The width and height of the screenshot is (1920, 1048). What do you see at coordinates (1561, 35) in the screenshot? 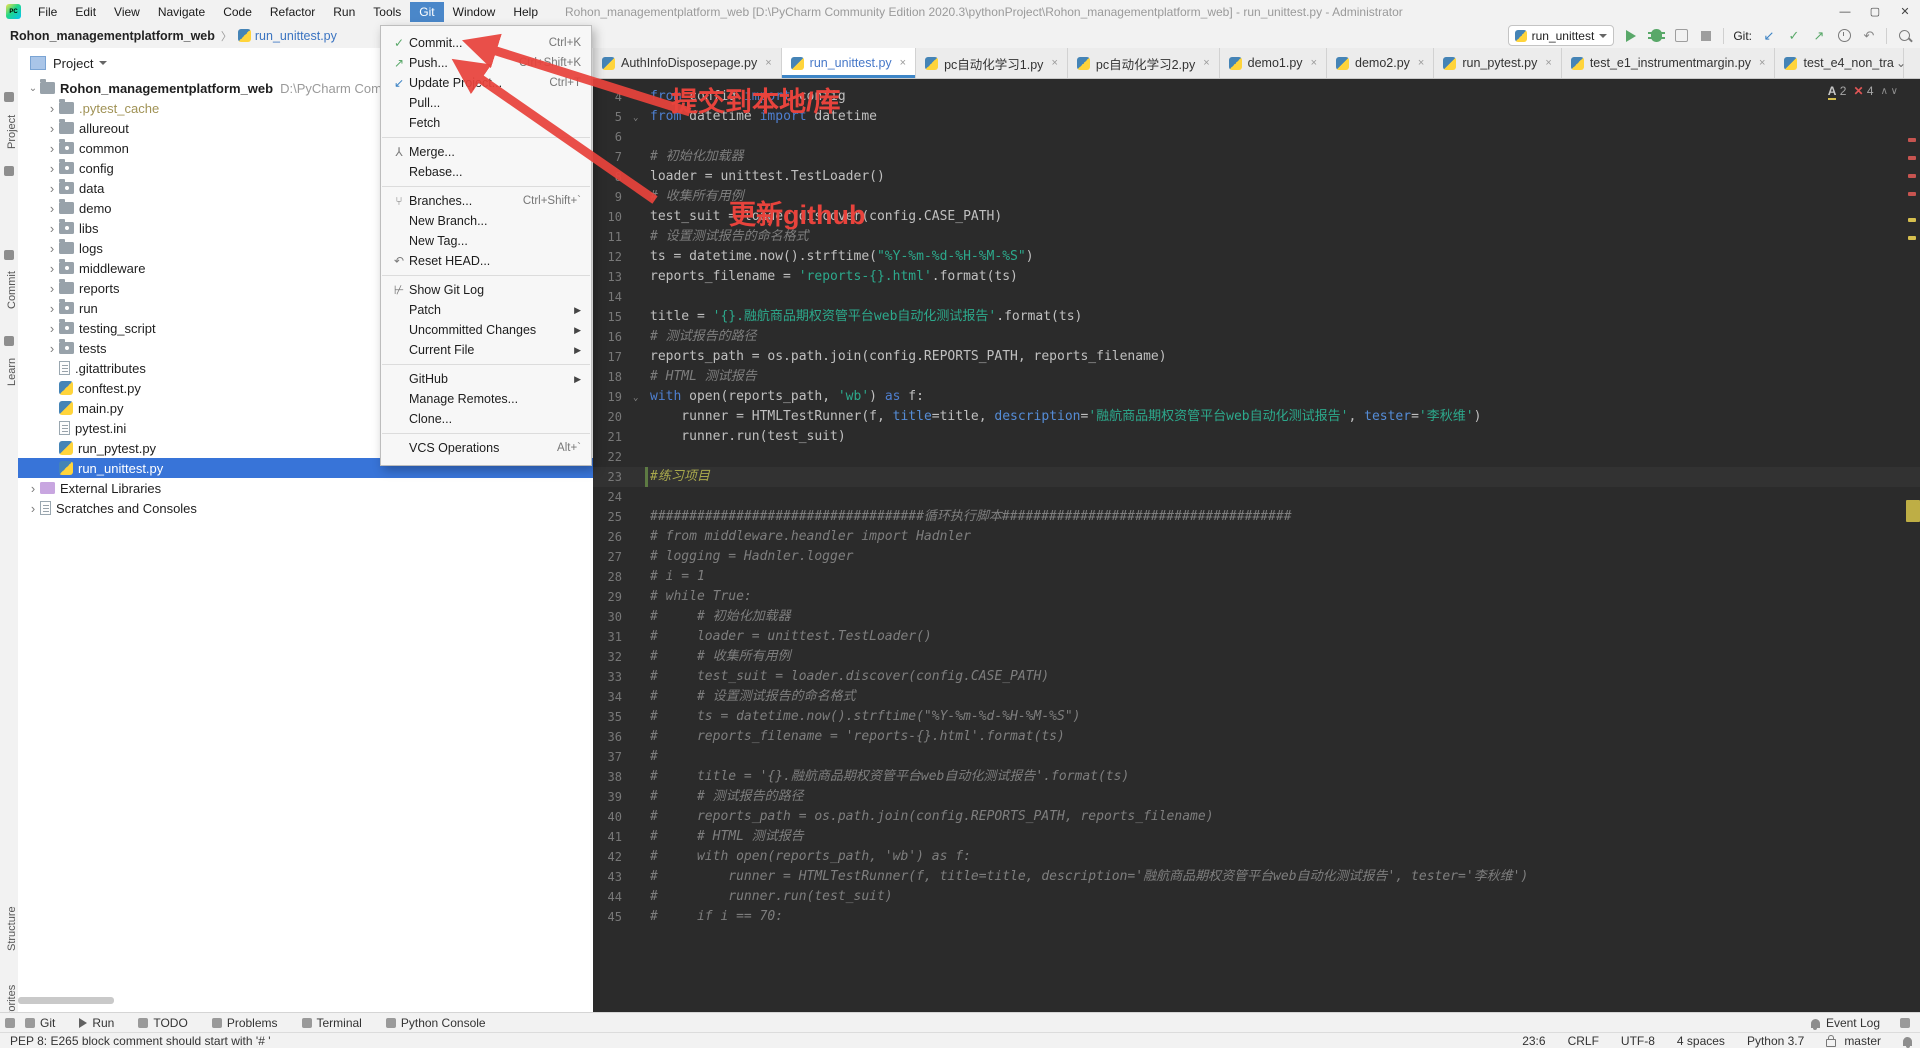
I see `run-configuration-select: run_unittest` at bounding box center [1561, 35].